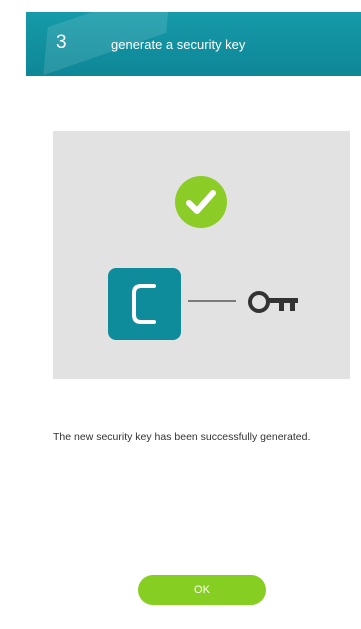 Image resolution: width=361 pixels, height=629 pixels. I want to click on key-icon, so click(273, 302).